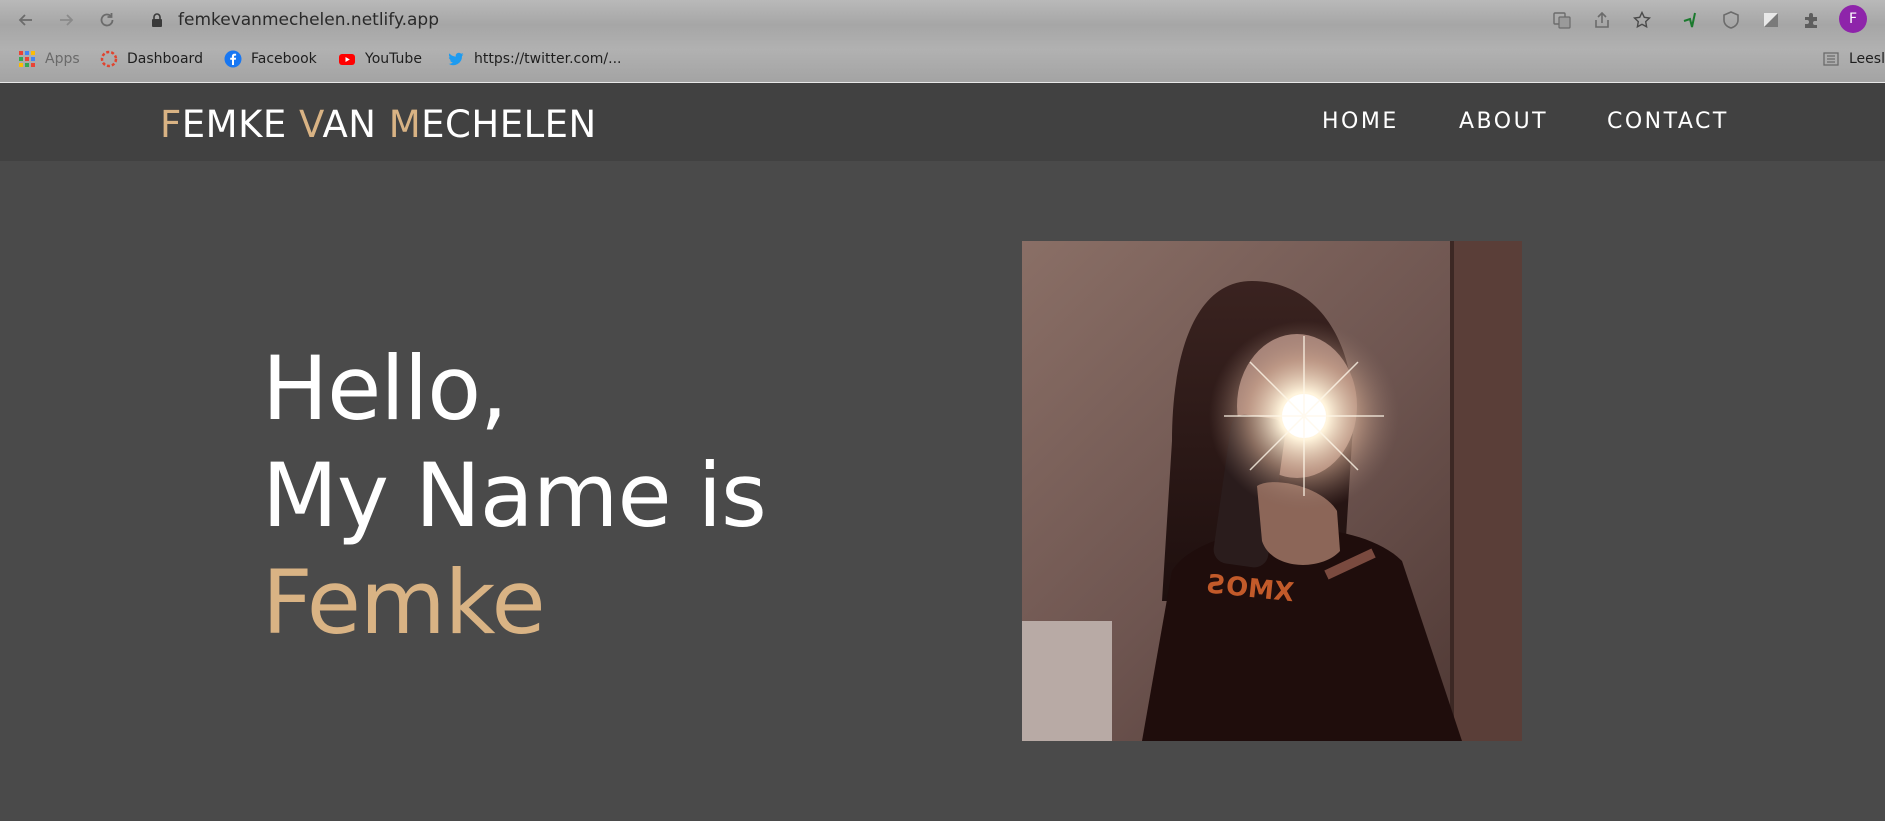 Image resolution: width=1885 pixels, height=821 pixels. Describe the element at coordinates (385, 388) in the screenshot. I see `hero-greeting: Hello,` at that location.